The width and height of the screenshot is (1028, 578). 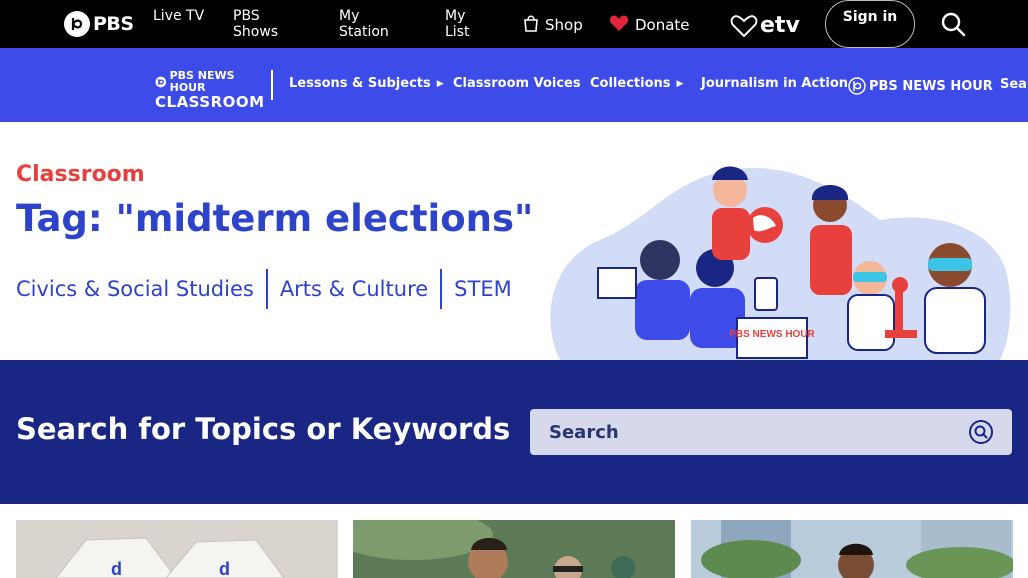 I want to click on man-city-street-photo, so click(x=852, y=549).